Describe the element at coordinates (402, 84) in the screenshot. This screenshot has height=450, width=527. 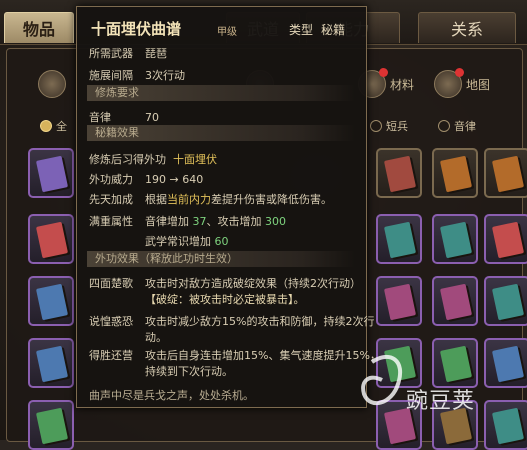
I see `category-material-label: 材料` at that location.